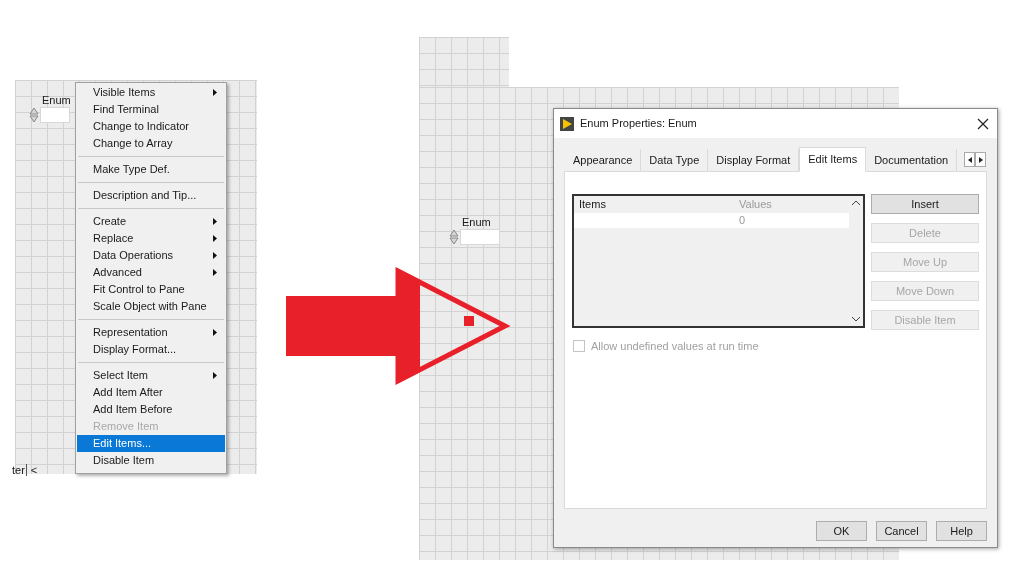 The image size is (1024, 578). Describe the element at coordinates (151, 109) in the screenshot. I see `menu-item: Find Terminal` at that location.